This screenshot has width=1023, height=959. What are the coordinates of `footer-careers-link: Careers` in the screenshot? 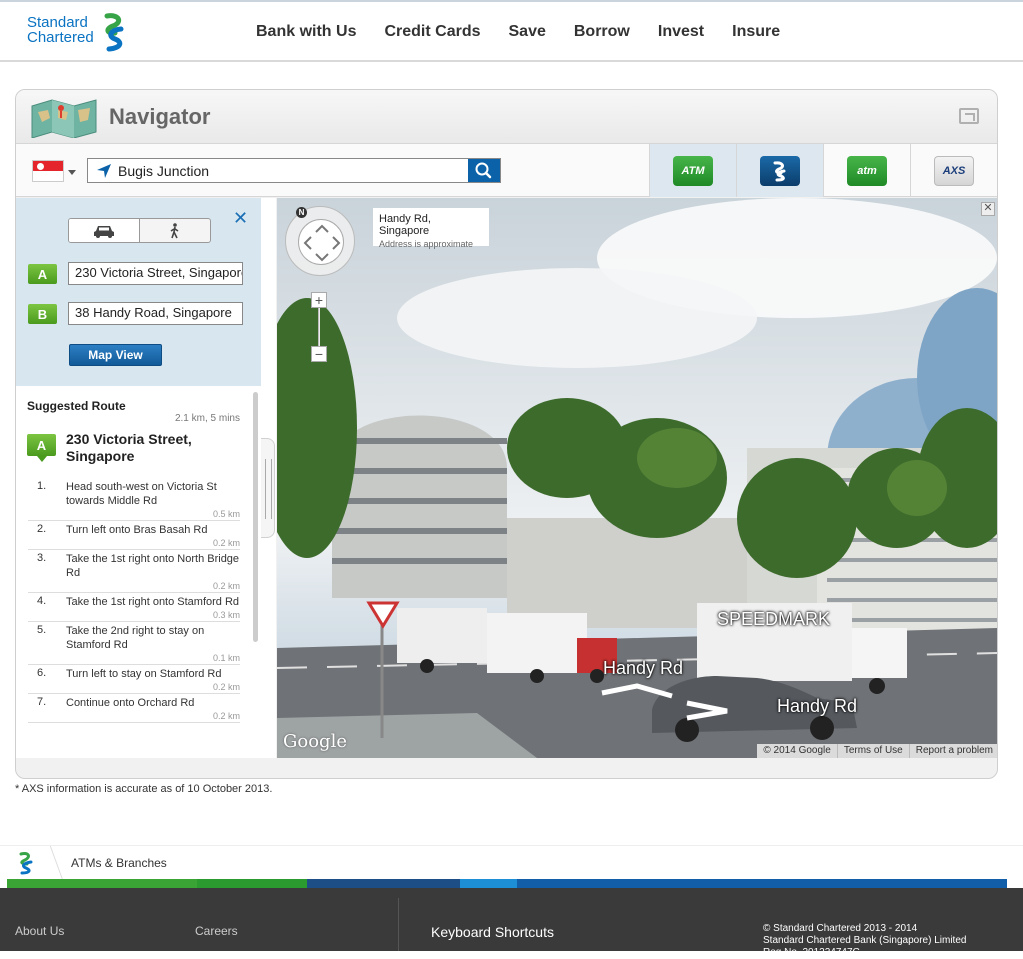 It's located at (216, 931).